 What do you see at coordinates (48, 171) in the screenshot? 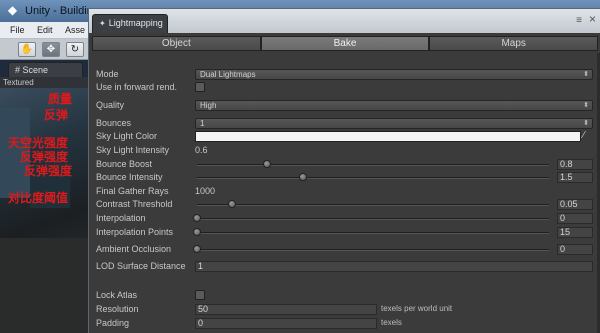
I see `annotation-bounce-intensity: 反弹强度` at bounding box center [48, 171].